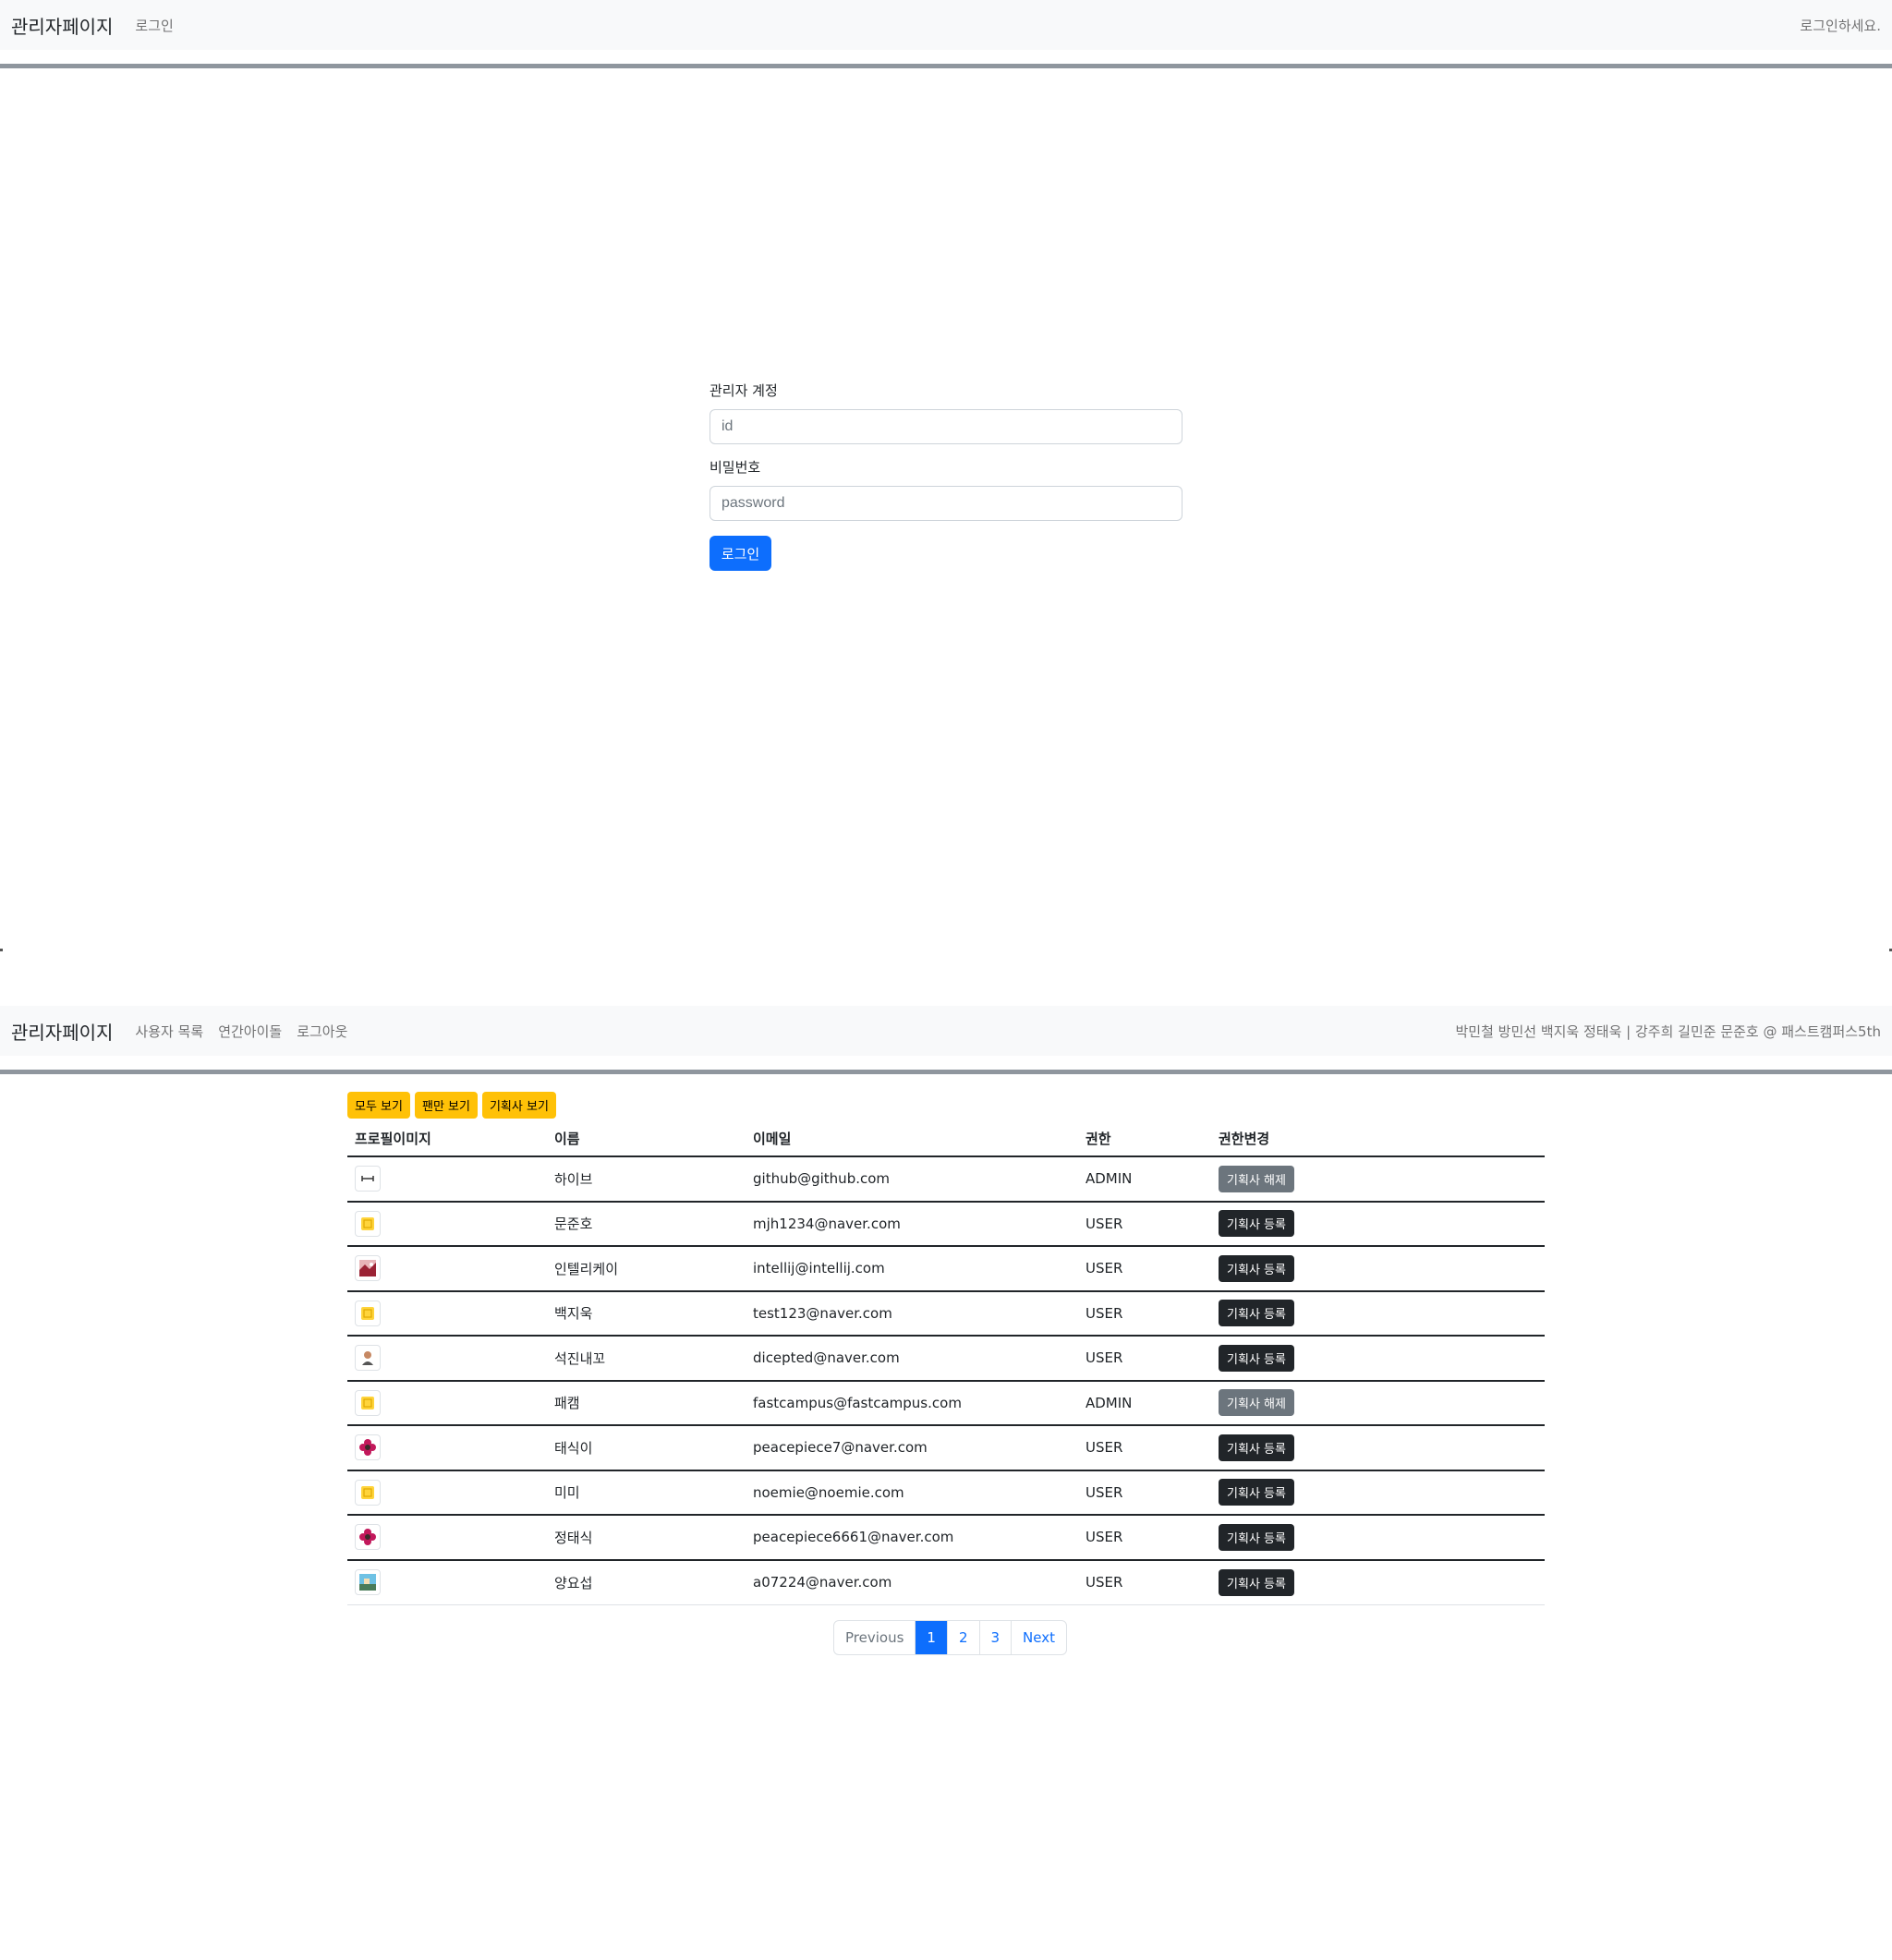  What do you see at coordinates (368, 1179) in the screenshot?
I see `github-avatar-icon` at bounding box center [368, 1179].